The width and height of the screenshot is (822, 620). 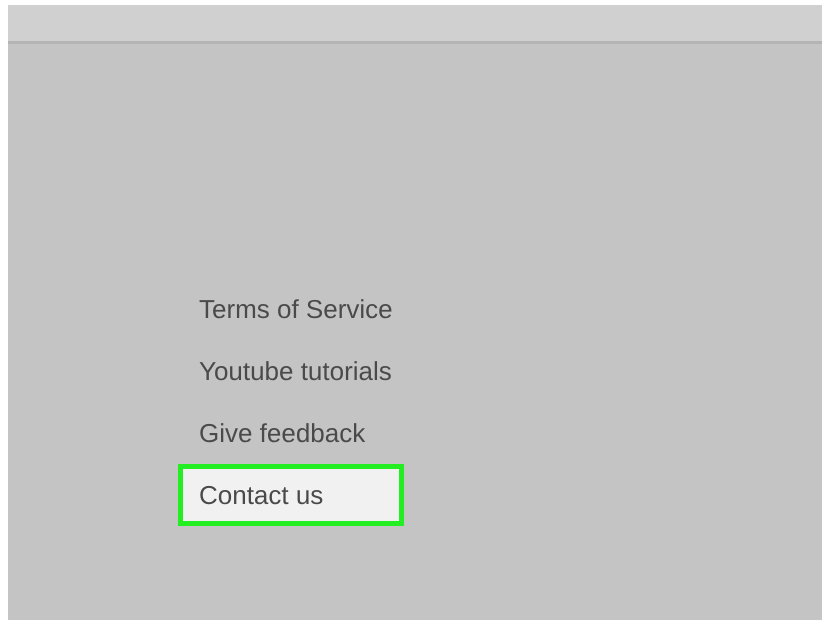 What do you see at coordinates (296, 309) in the screenshot?
I see `menu-link: Terms of Service` at bounding box center [296, 309].